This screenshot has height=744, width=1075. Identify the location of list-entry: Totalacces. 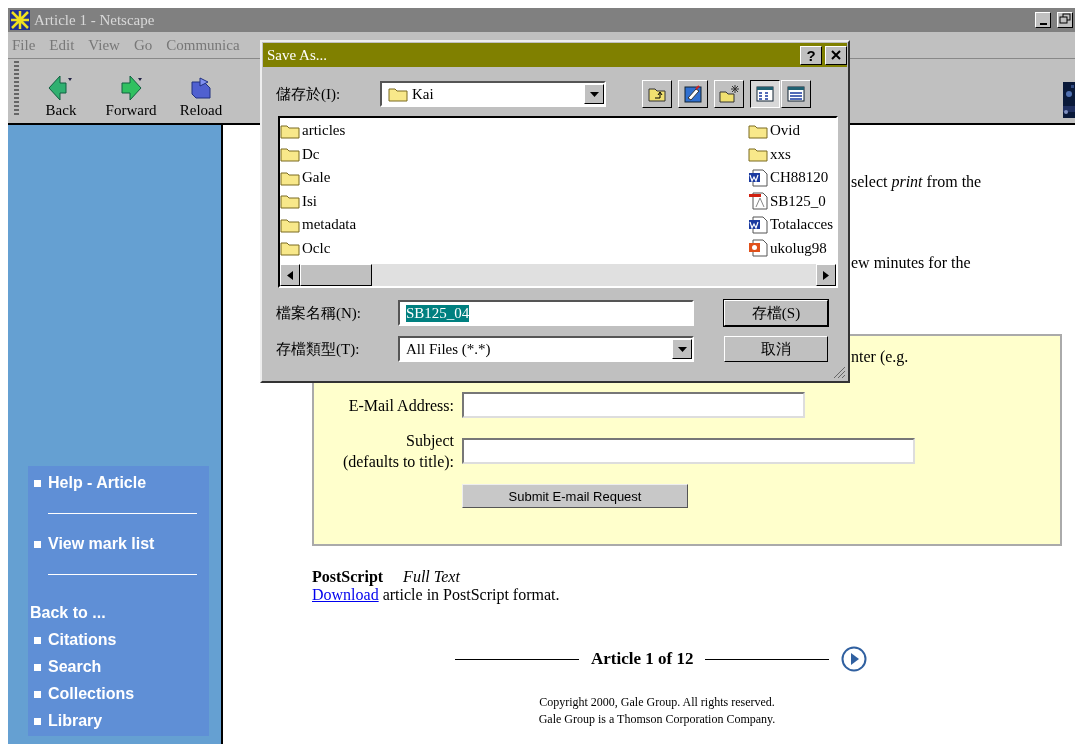
(791, 225).